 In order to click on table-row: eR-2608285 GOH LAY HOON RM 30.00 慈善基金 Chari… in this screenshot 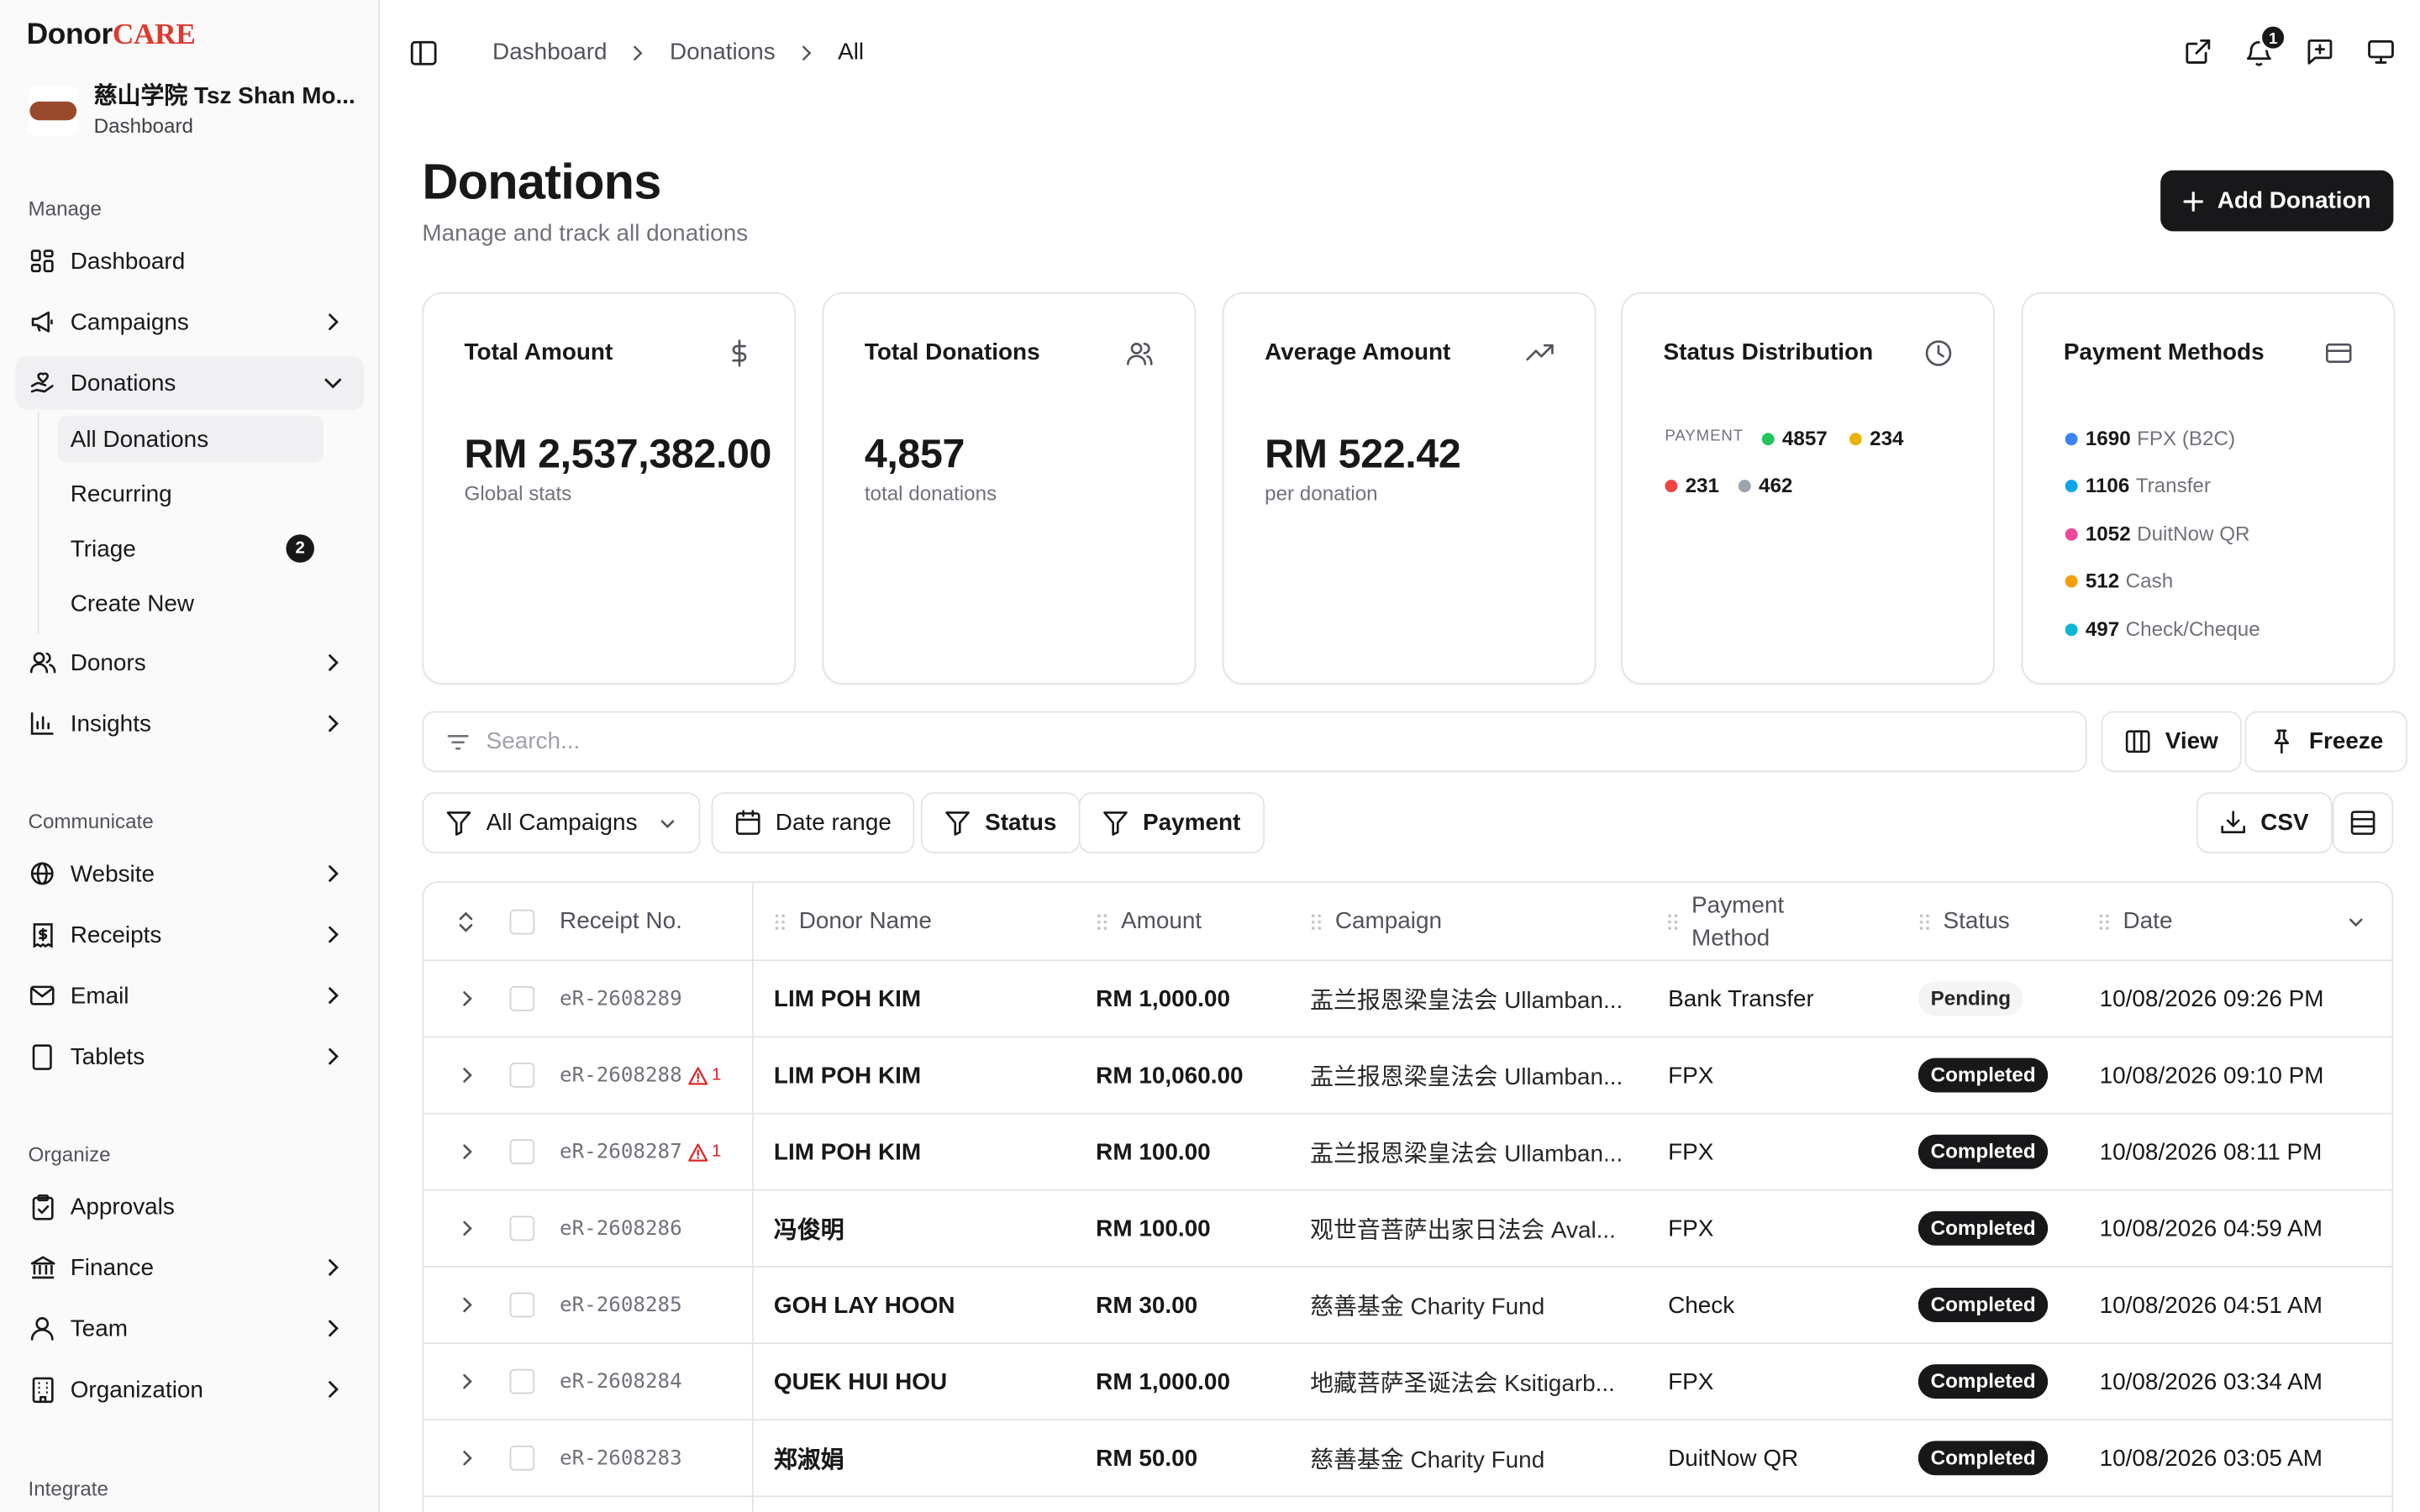, I will do `click(1408, 1303)`.